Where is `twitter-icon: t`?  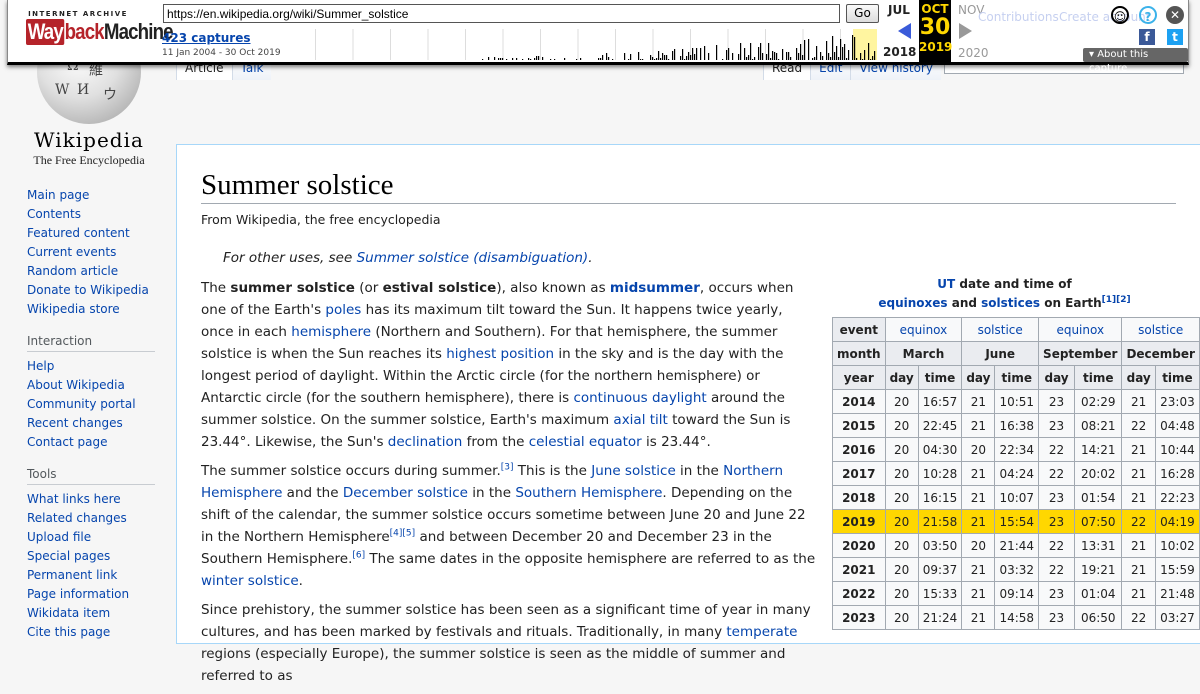
twitter-icon: t is located at coordinates (1175, 37).